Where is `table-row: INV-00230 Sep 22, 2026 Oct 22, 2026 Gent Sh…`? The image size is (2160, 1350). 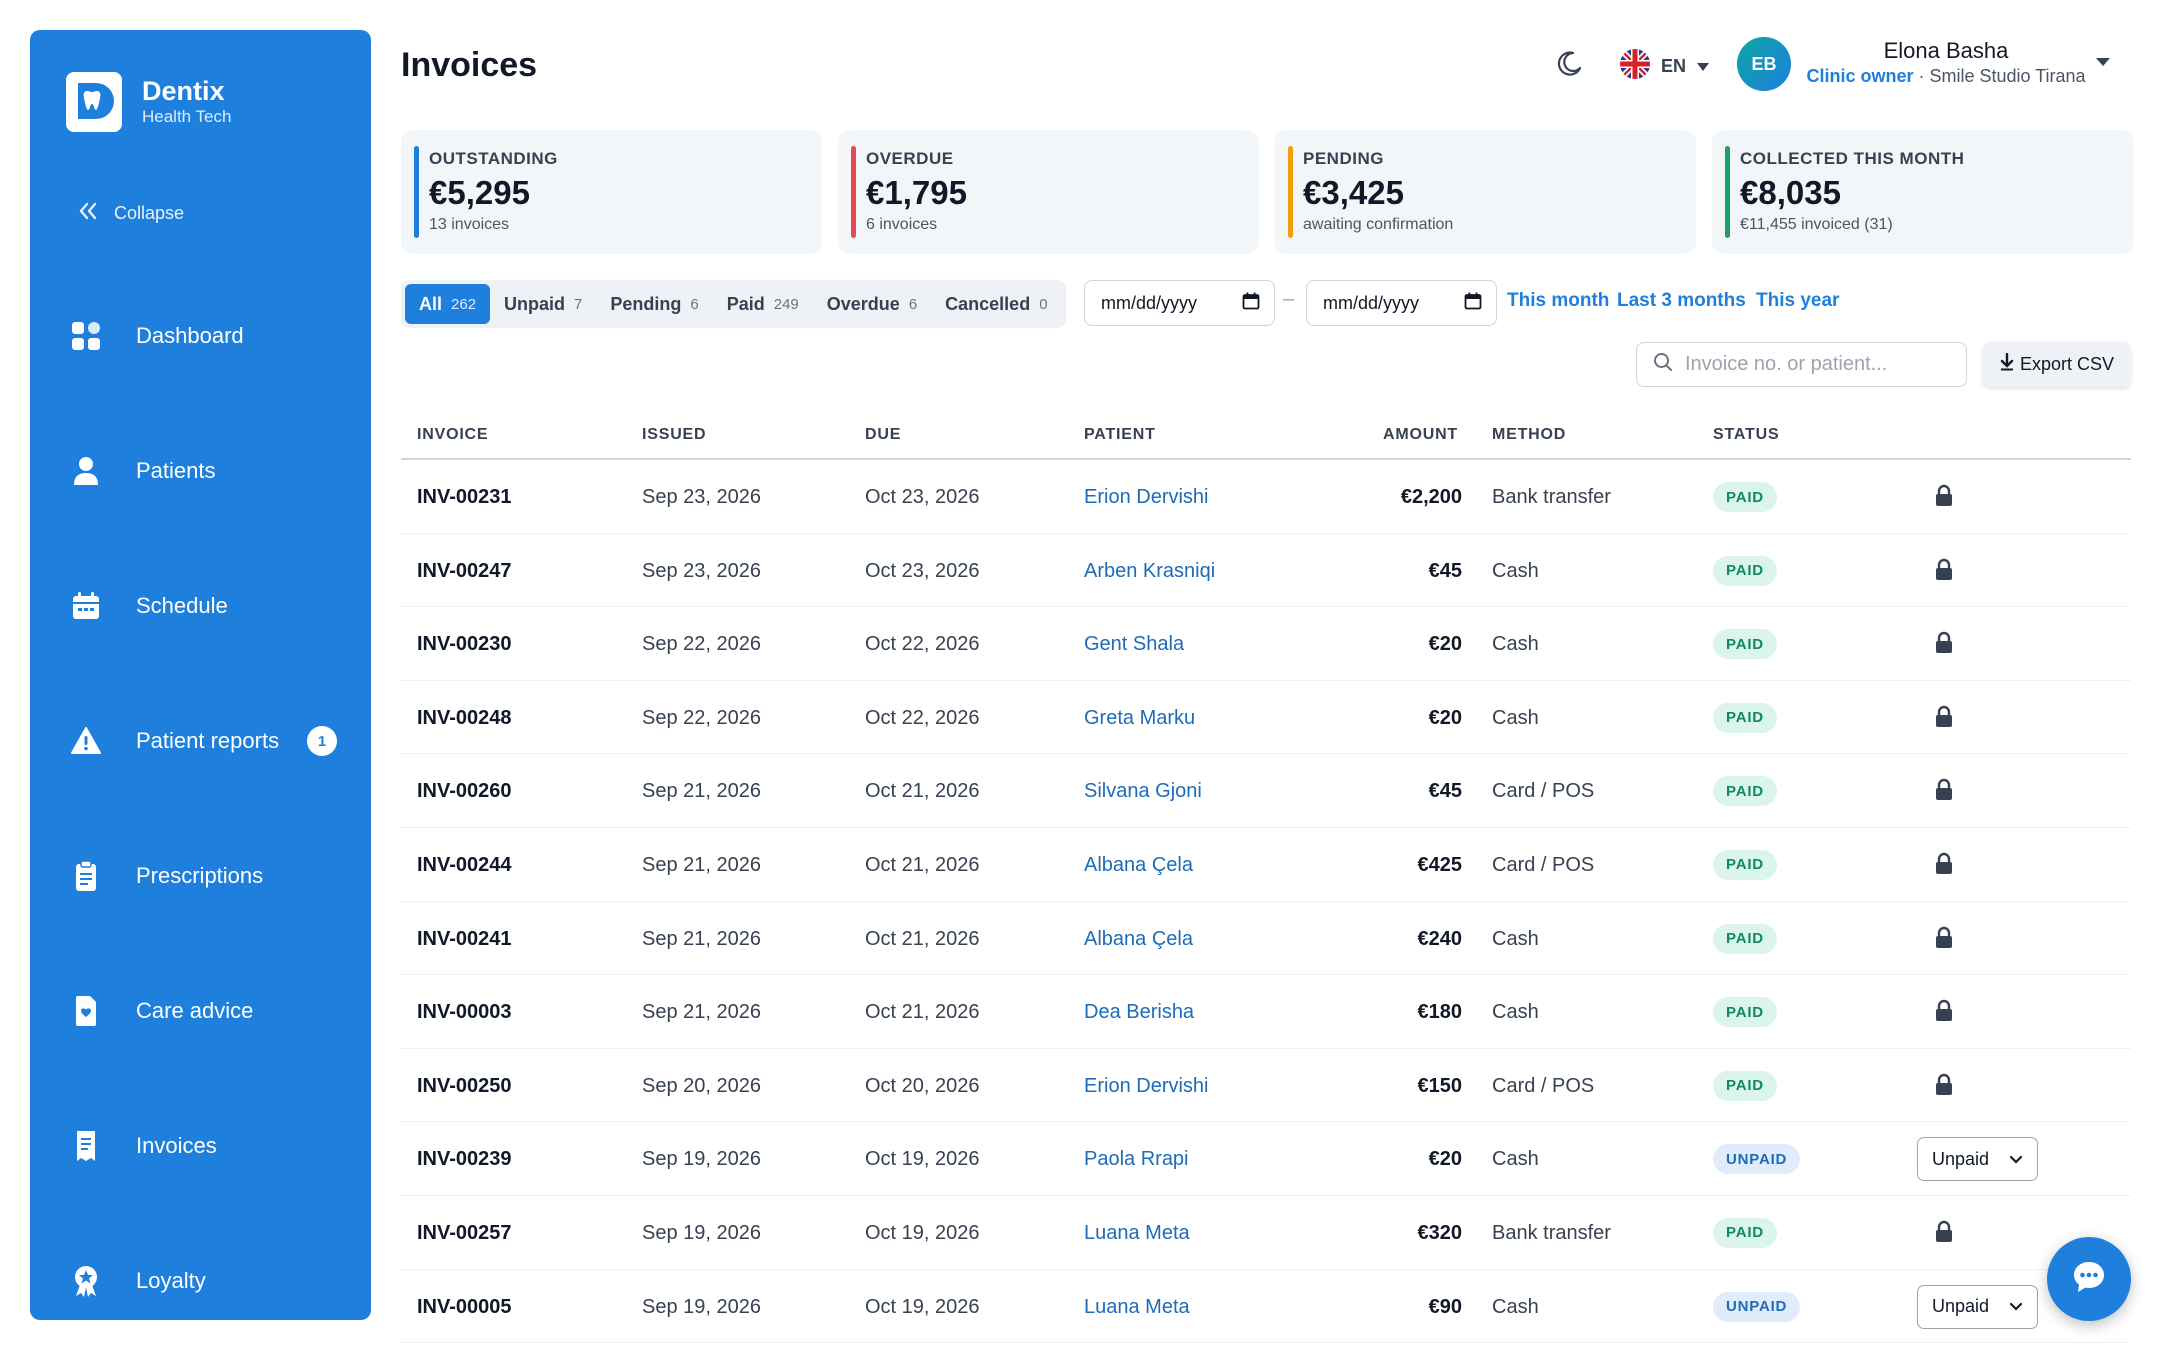
table-row: INV-00230 Sep 22, 2026 Oct 22, 2026 Gent Sh… is located at coordinates (1266, 644).